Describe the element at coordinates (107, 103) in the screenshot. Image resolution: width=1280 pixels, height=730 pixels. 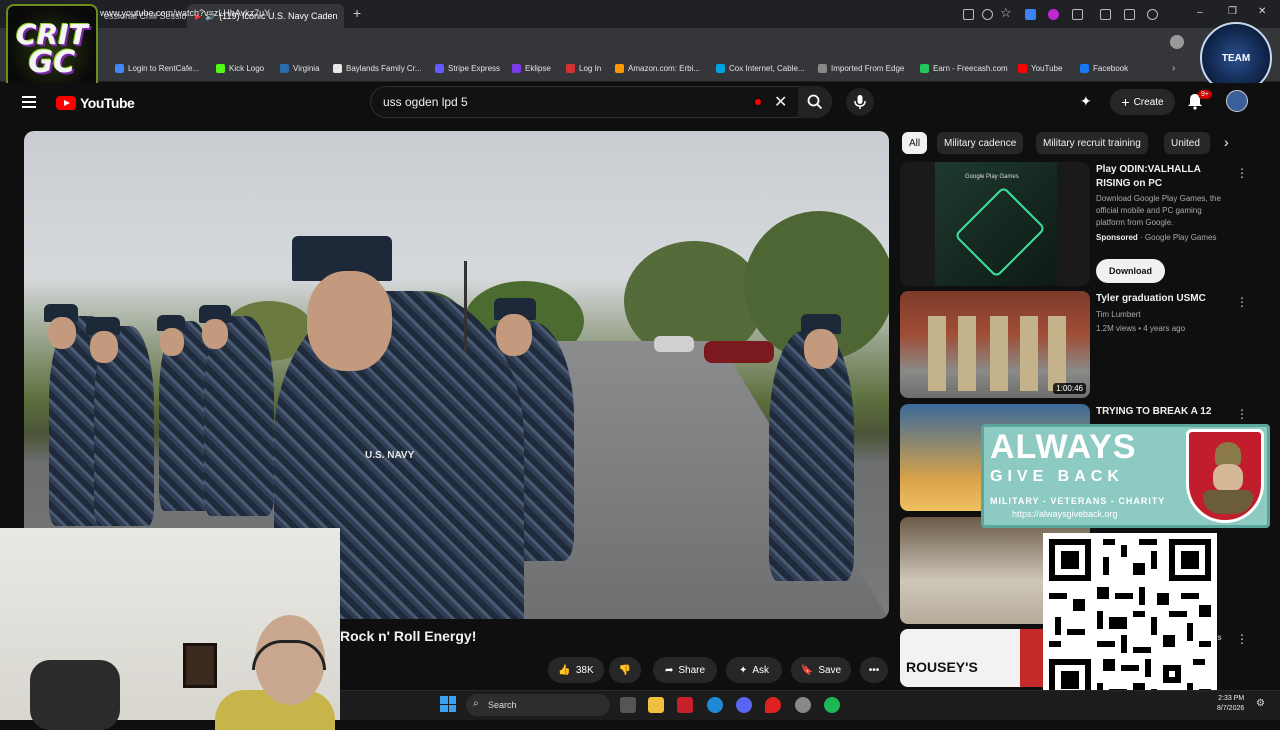
I see `youtube-wordmark: YouTube` at that location.